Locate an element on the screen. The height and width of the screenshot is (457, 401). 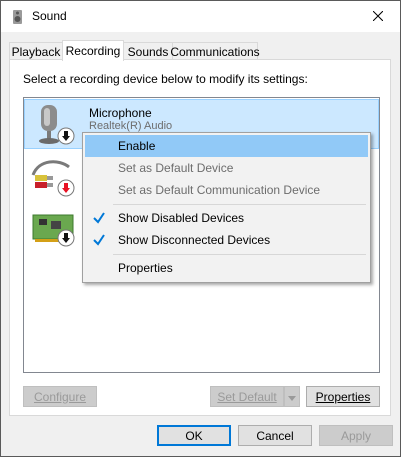
set-default-dropdown is located at coordinates (292, 396).